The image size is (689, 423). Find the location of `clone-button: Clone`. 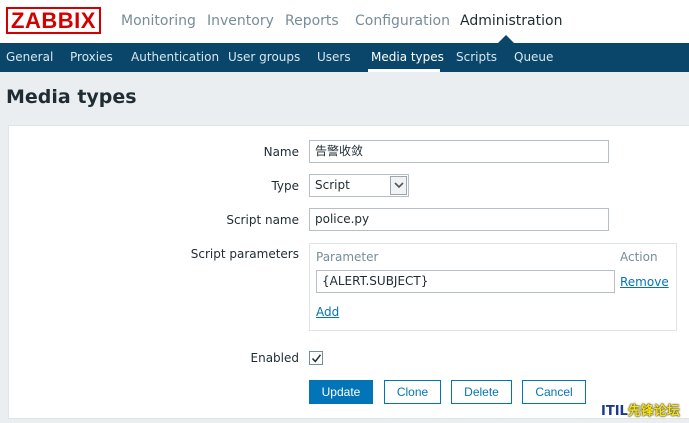

clone-button: Clone is located at coordinates (412, 392).